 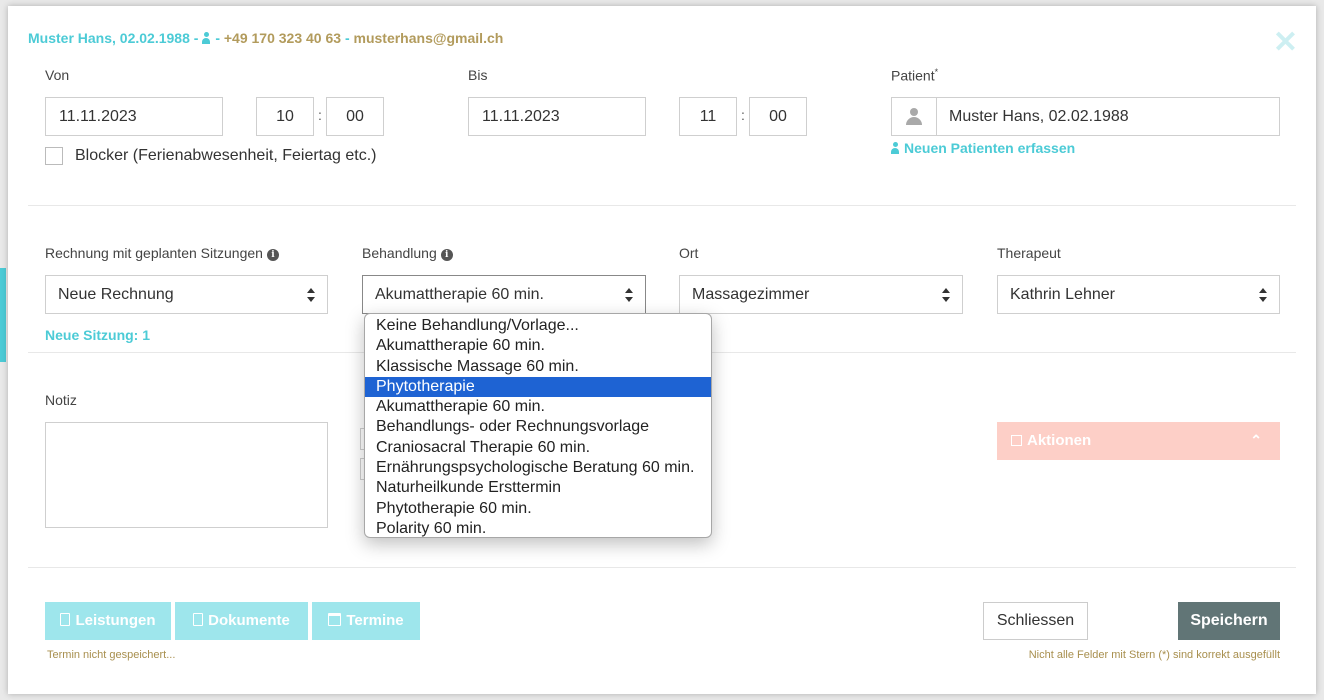 What do you see at coordinates (399, 253) in the screenshot?
I see `behandlung-label-text: Behandlung` at bounding box center [399, 253].